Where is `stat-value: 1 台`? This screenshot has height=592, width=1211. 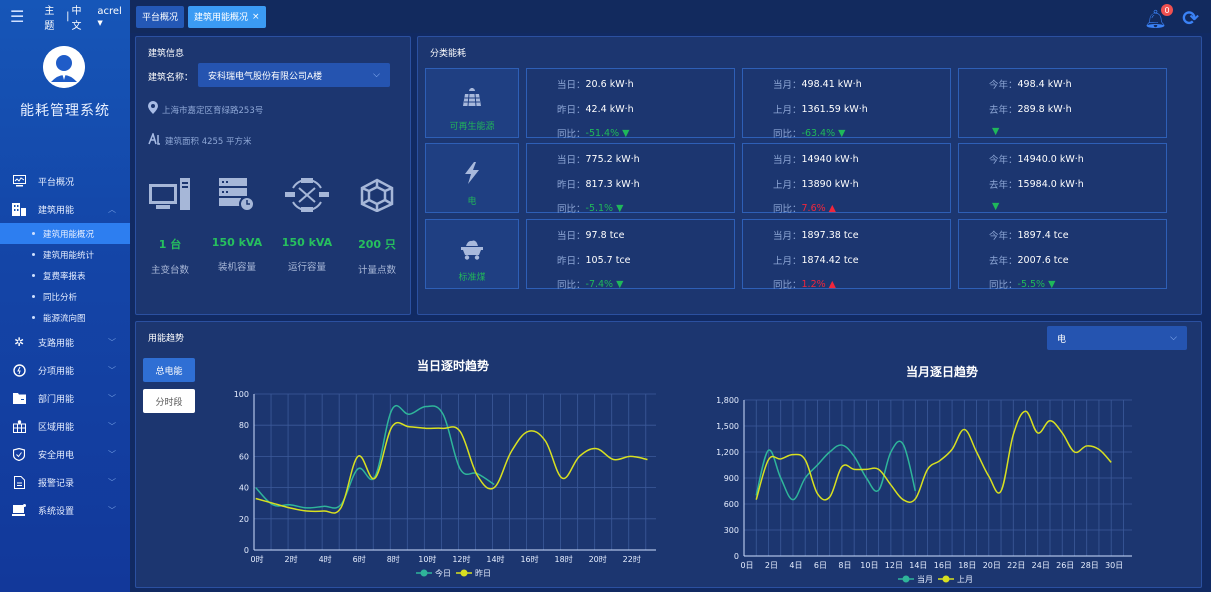
stat-value: 1 台 is located at coordinates (170, 244).